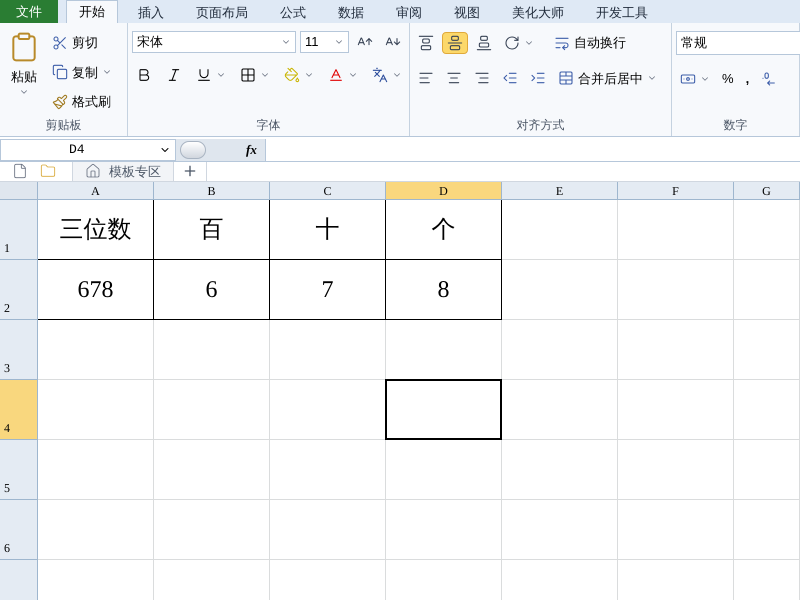 Image resolution: width=800 pixels, height=600 pixels. I want to click on merge-center-button: 合并后居中, so click(607, 78).